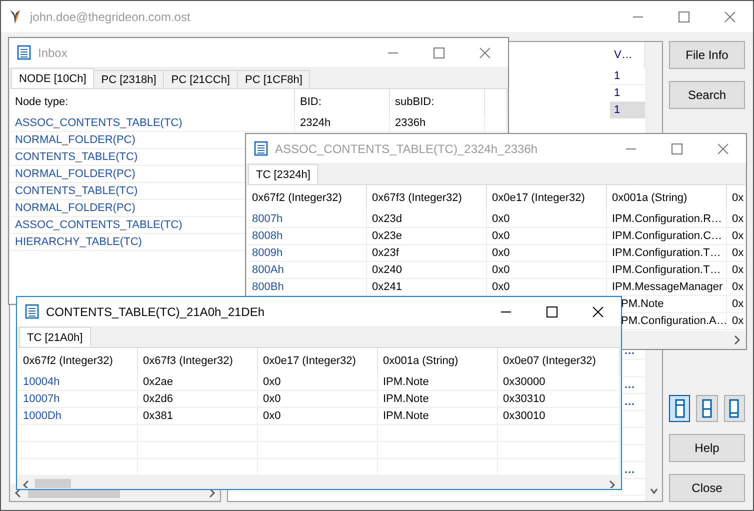 The height and width of the screenshot is (511, 754). I want to click on column-header: BID:, so click(342, 102).